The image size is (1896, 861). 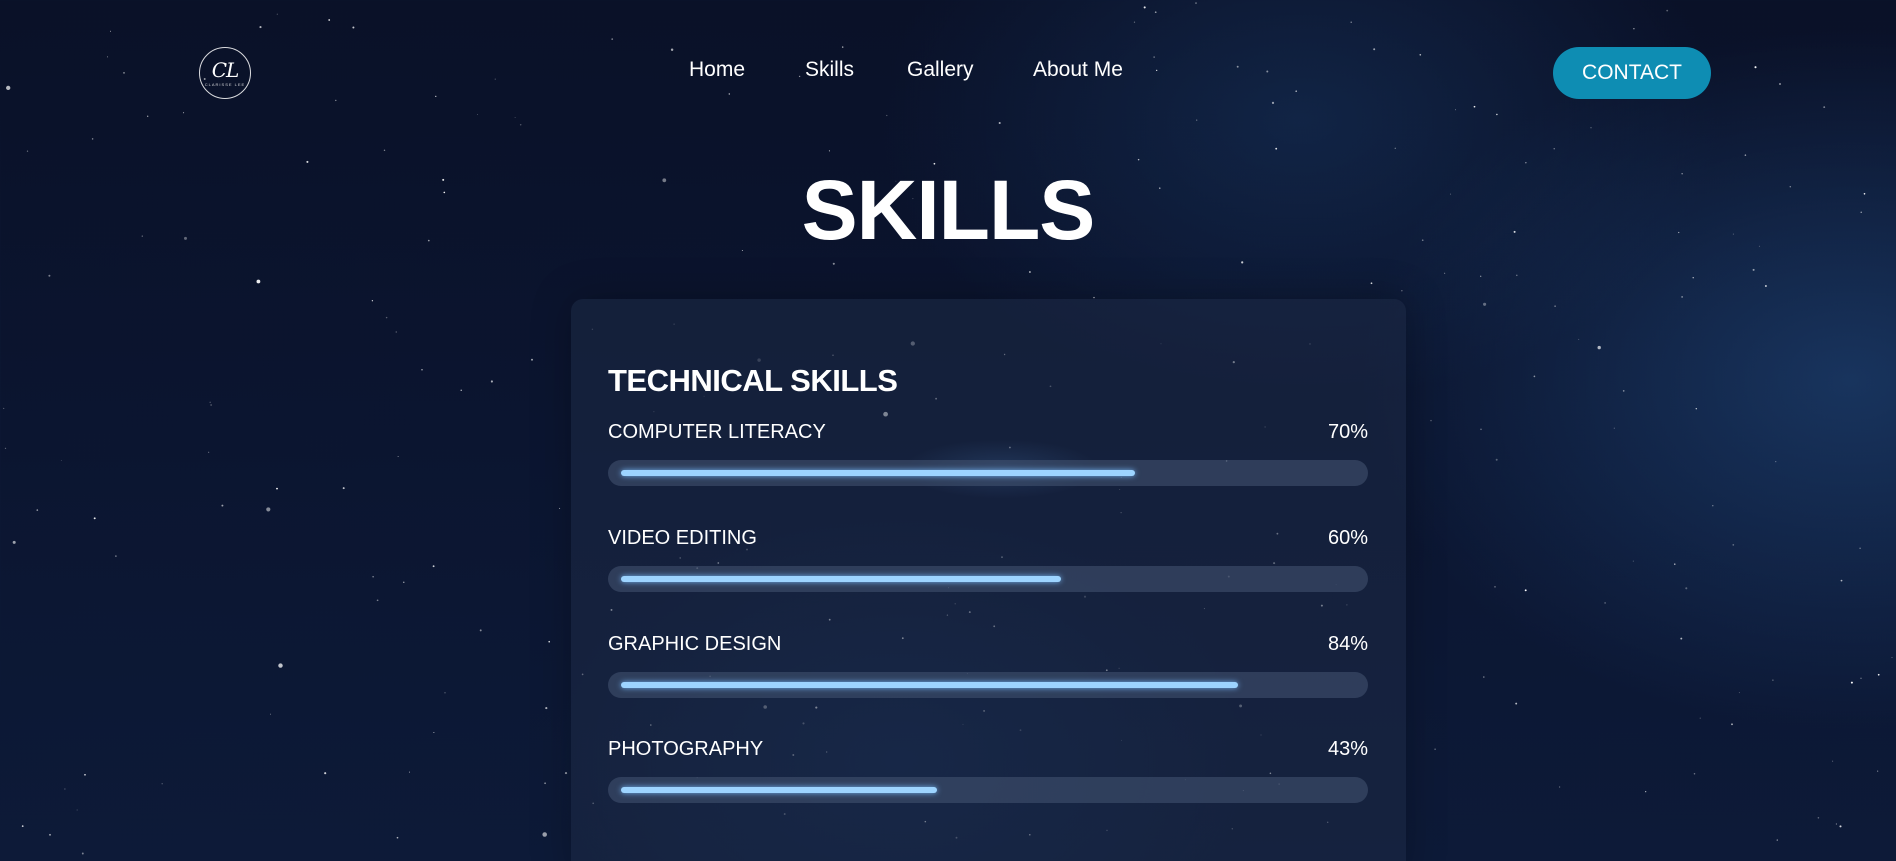 I want to click on skill-item: GRAPHIC DESIGN 84%, so click(x=988, y=673).